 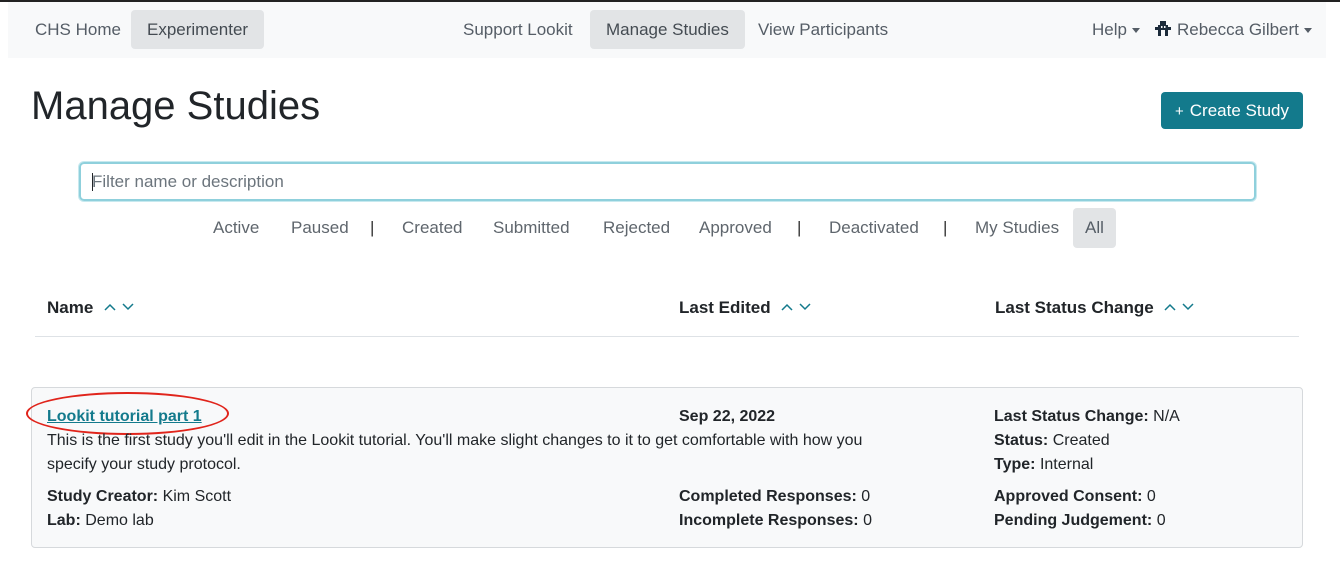 I want to click on study-last-edited: Sep 22, 2022, so click(x=727, y=416).